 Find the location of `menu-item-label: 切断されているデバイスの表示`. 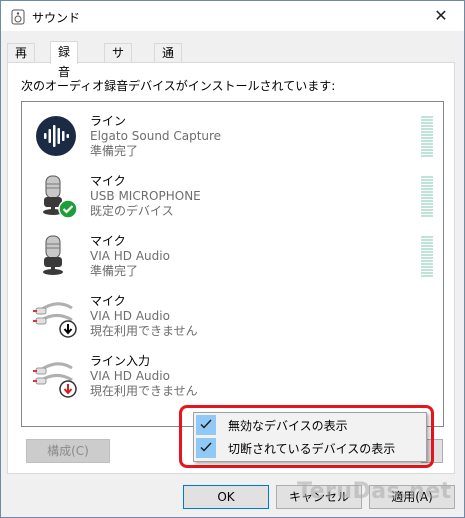

menu-item-label: 切断されているデバイスの表示 is located at coordinates (312, 449).